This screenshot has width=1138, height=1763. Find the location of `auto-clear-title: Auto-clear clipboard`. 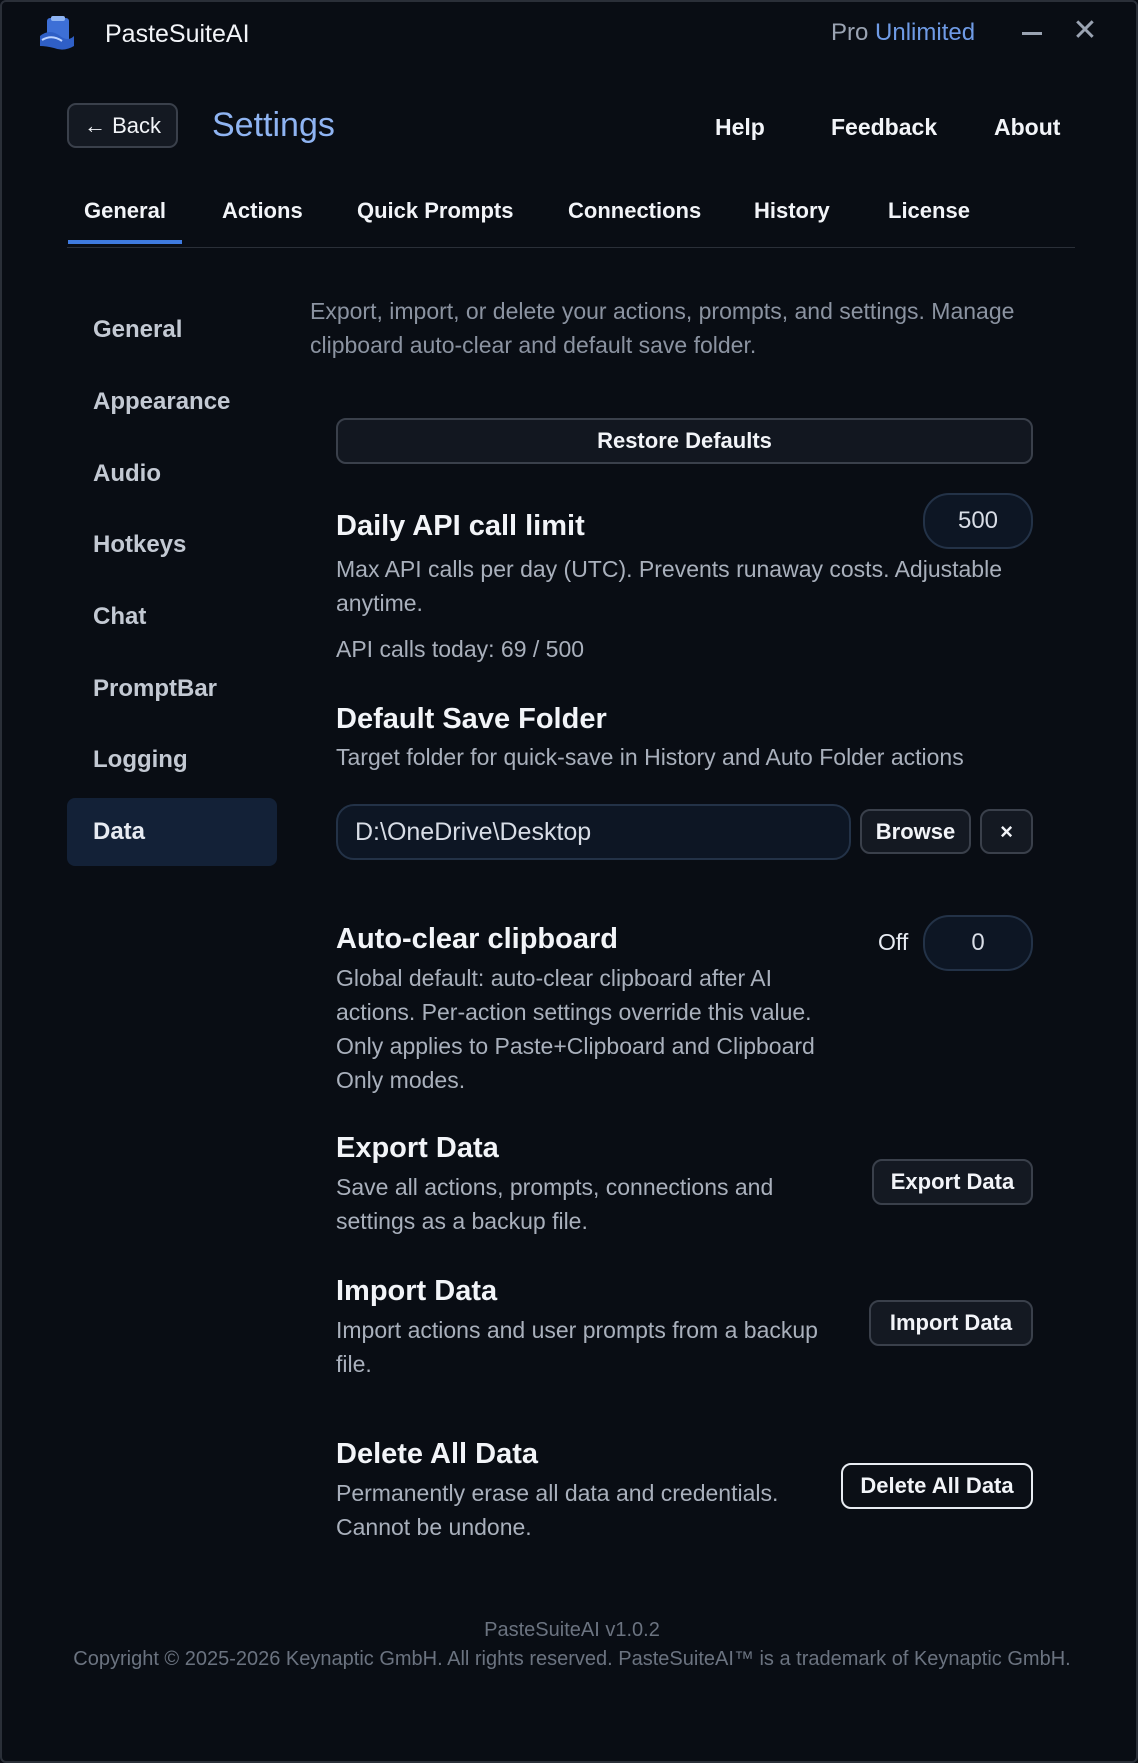

auto-clear-title: Auto-clear clipboard is located at coordinates (477, 939).